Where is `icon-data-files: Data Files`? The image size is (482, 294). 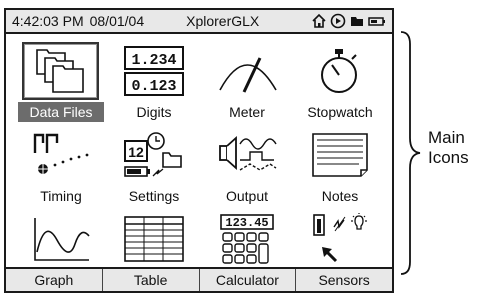
icon-data-files: Data Files is located at coordinates (60, 82).